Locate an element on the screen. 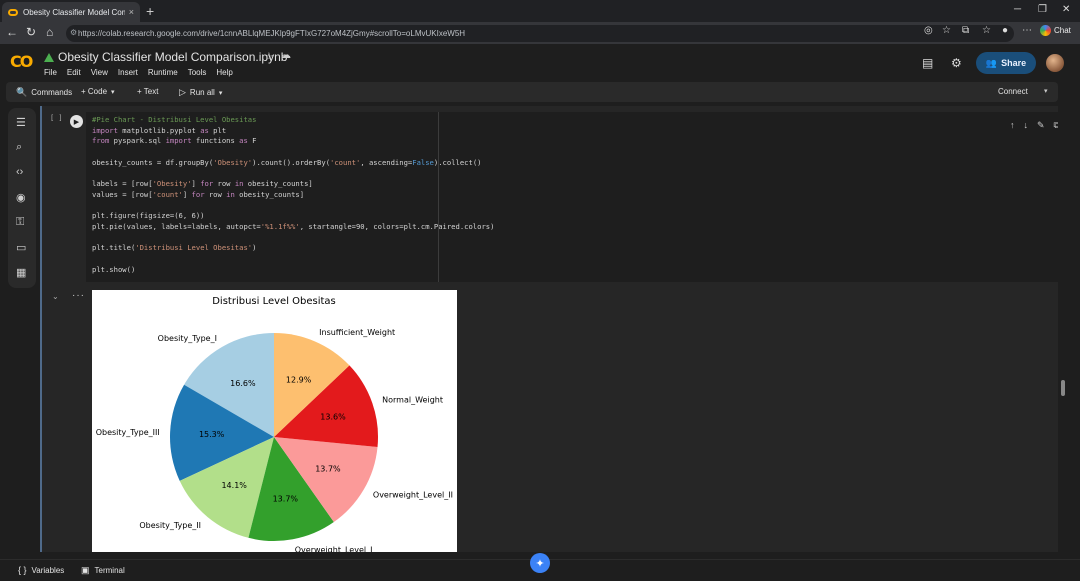 This screenshot has width=1080, height=581. more-menu-icon: ⋯ is located at coordinates (1027, 30).